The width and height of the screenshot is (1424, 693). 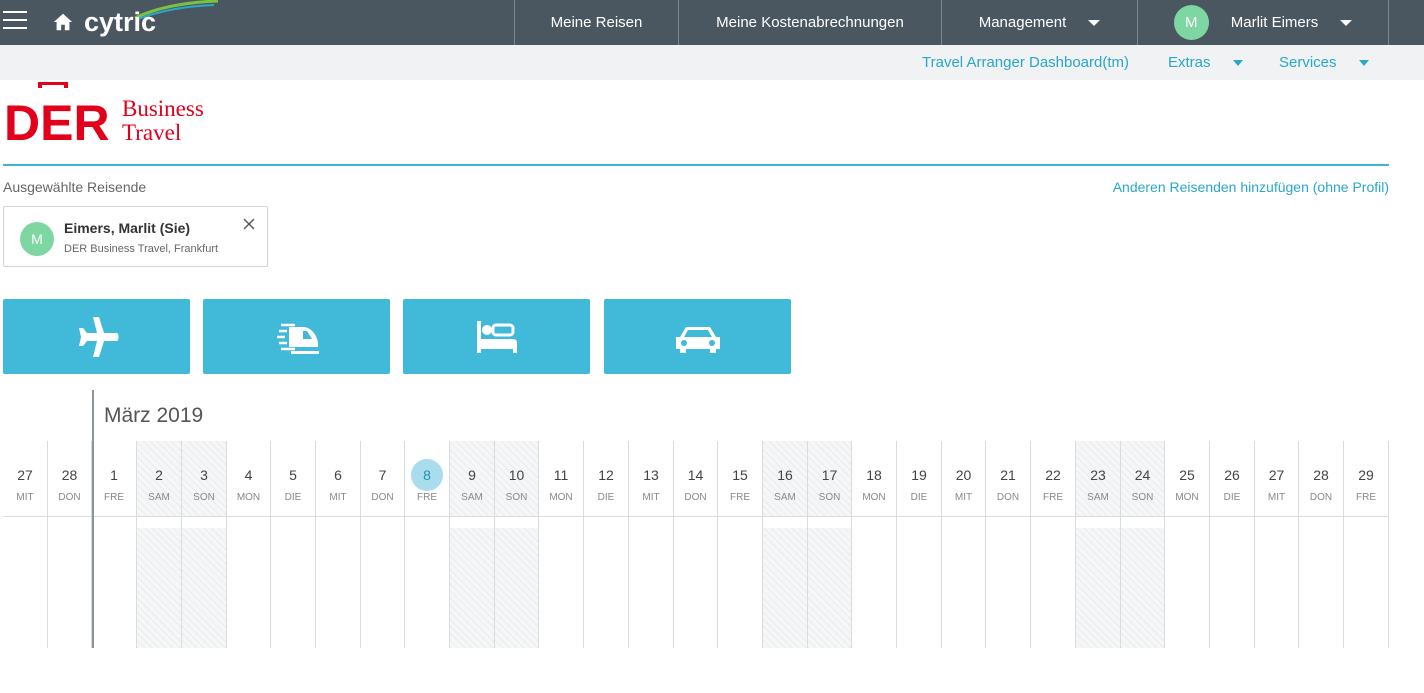 What do you see at coordinates (63, 22) in the screenshot?
I see `home-icon` at bounding box center [63, 22].